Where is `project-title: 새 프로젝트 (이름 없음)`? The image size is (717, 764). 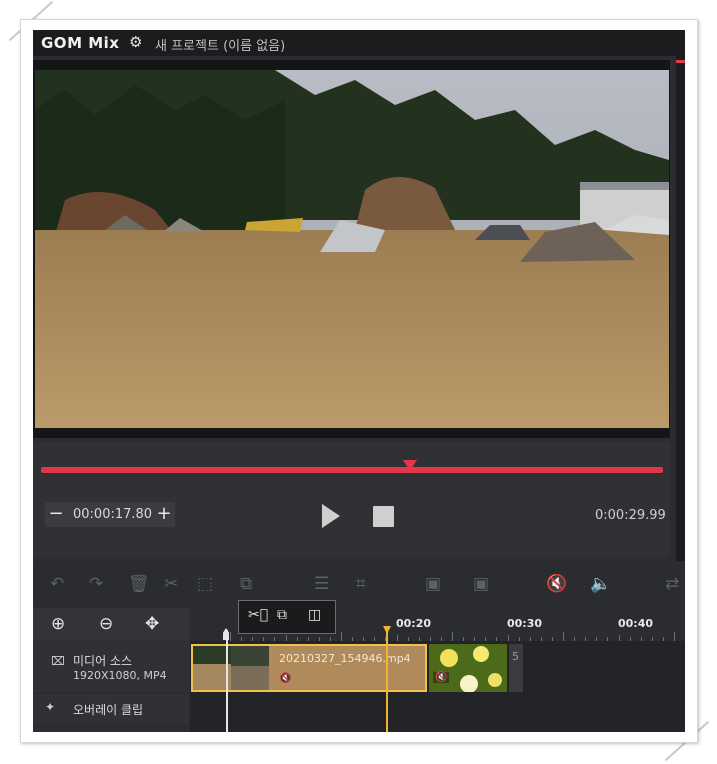
project-title: 새 프로젝트 (이름 없음) is located at coordinates (220, 46).